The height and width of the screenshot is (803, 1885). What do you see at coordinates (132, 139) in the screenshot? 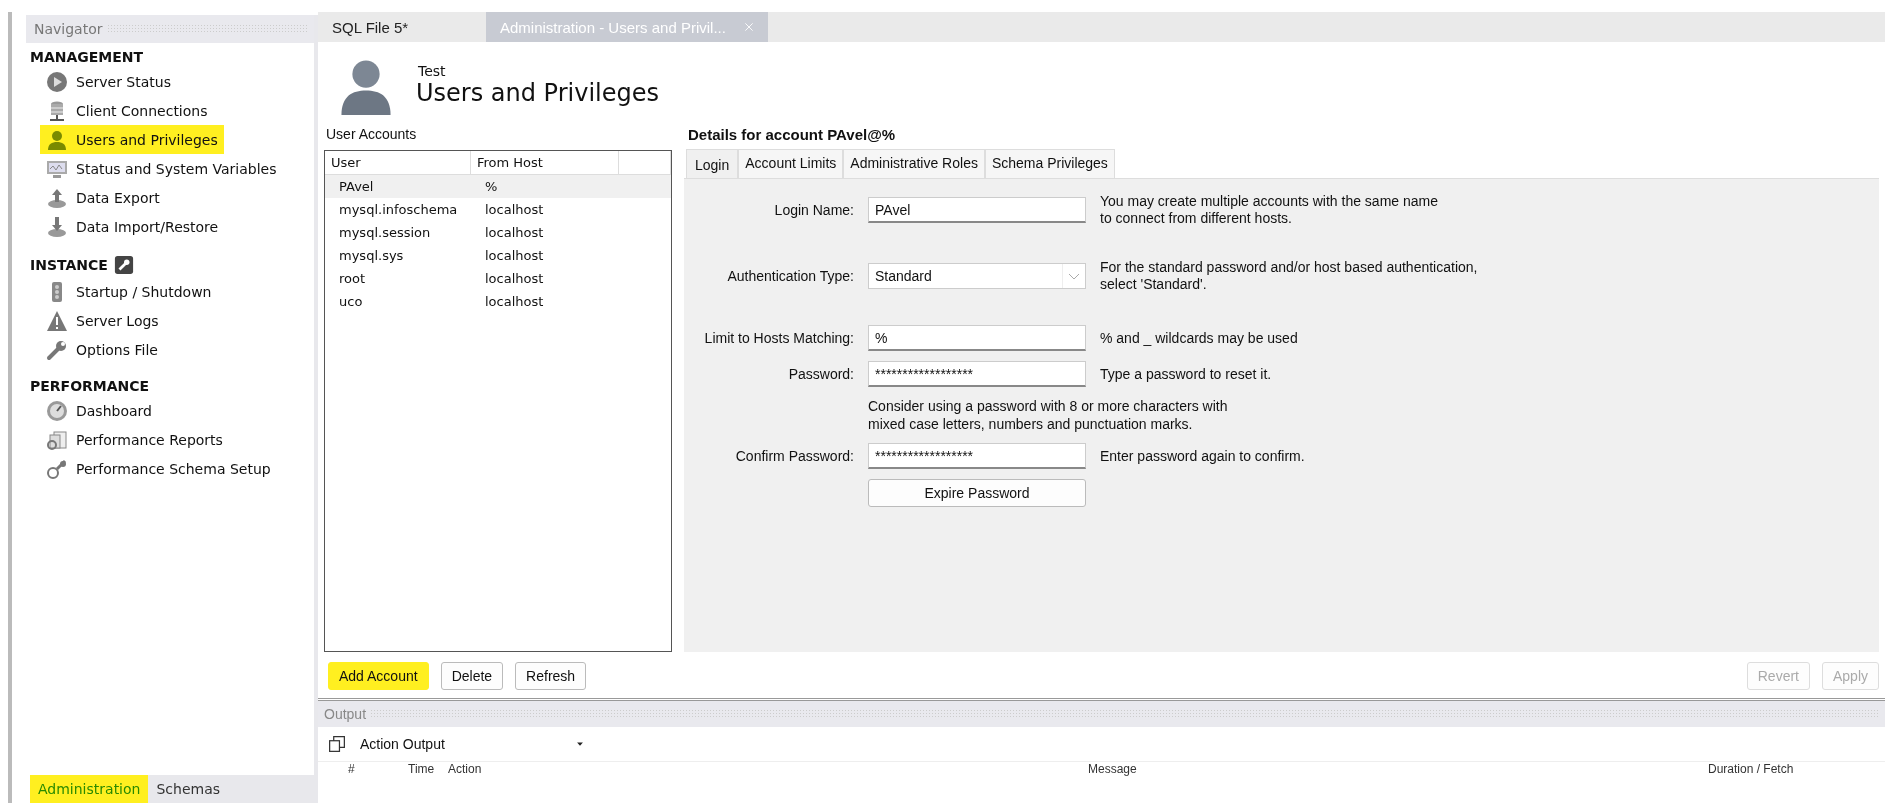
I see `nav-item: Users and Privileges` at bounding box center [132, 139].